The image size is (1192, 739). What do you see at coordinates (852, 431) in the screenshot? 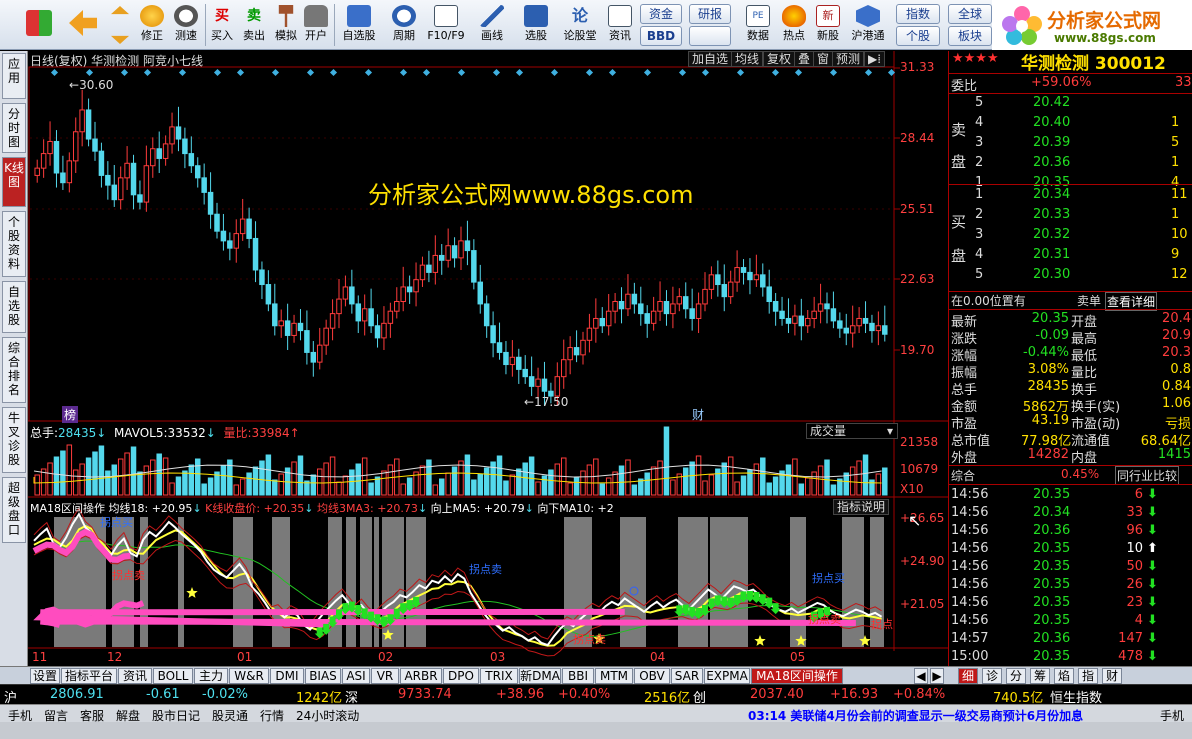
I see `volume-indicator-select: 成交量 ▾` at bounding box center [852, 431].